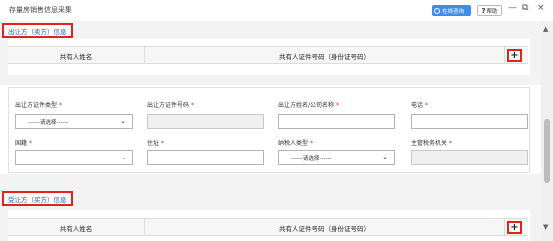 The height and width of the screenshot is (241, 553). I want to click on cert-type-select: ------请选择------ ⌄, so click(74, 121).